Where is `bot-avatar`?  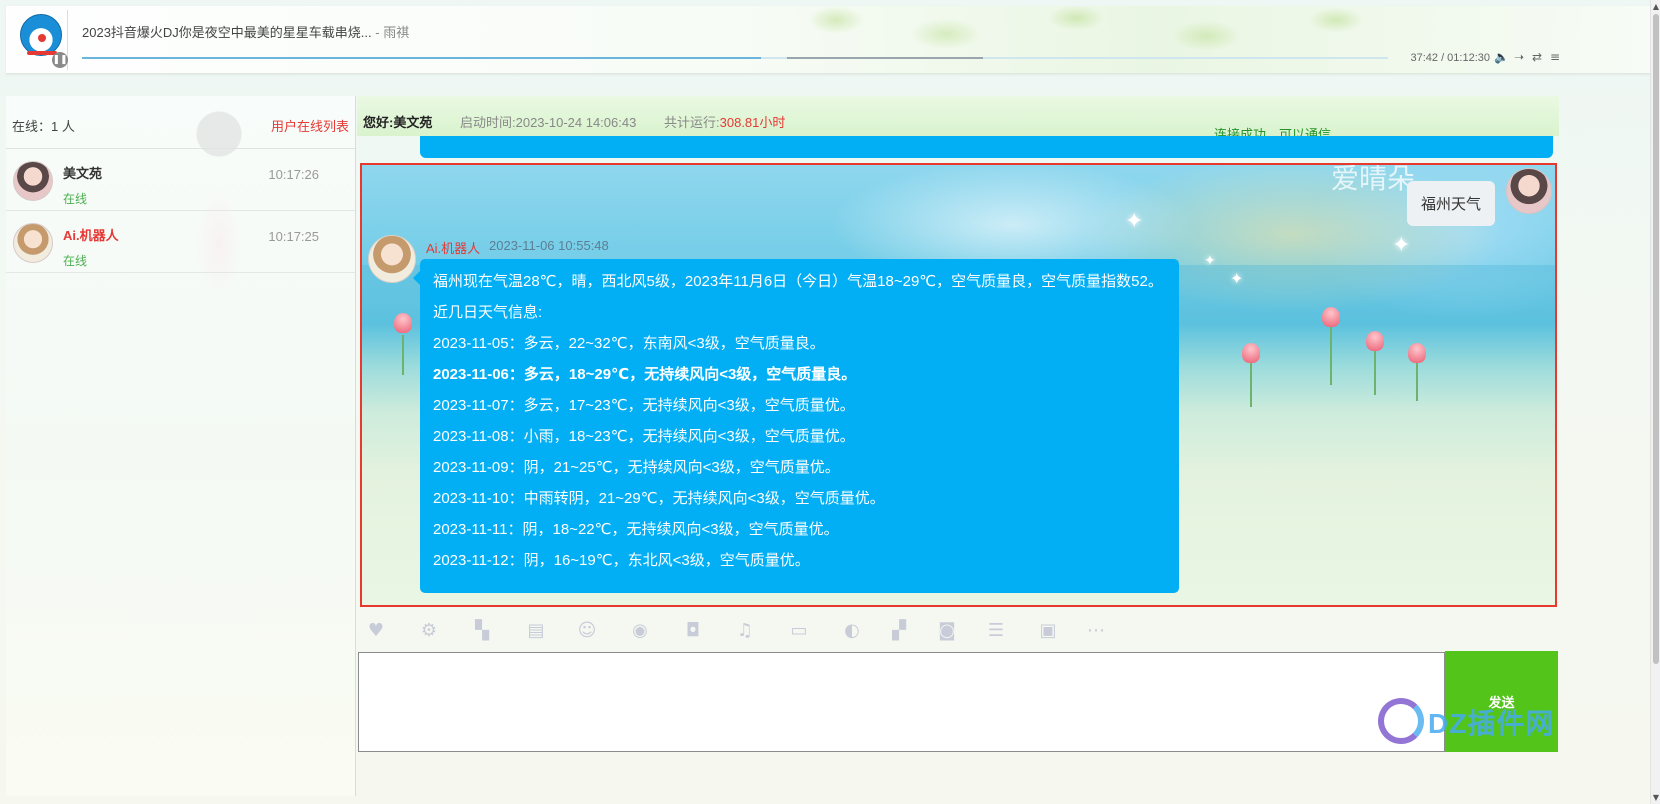
bot-avatar is located at coordinates (392, 259).